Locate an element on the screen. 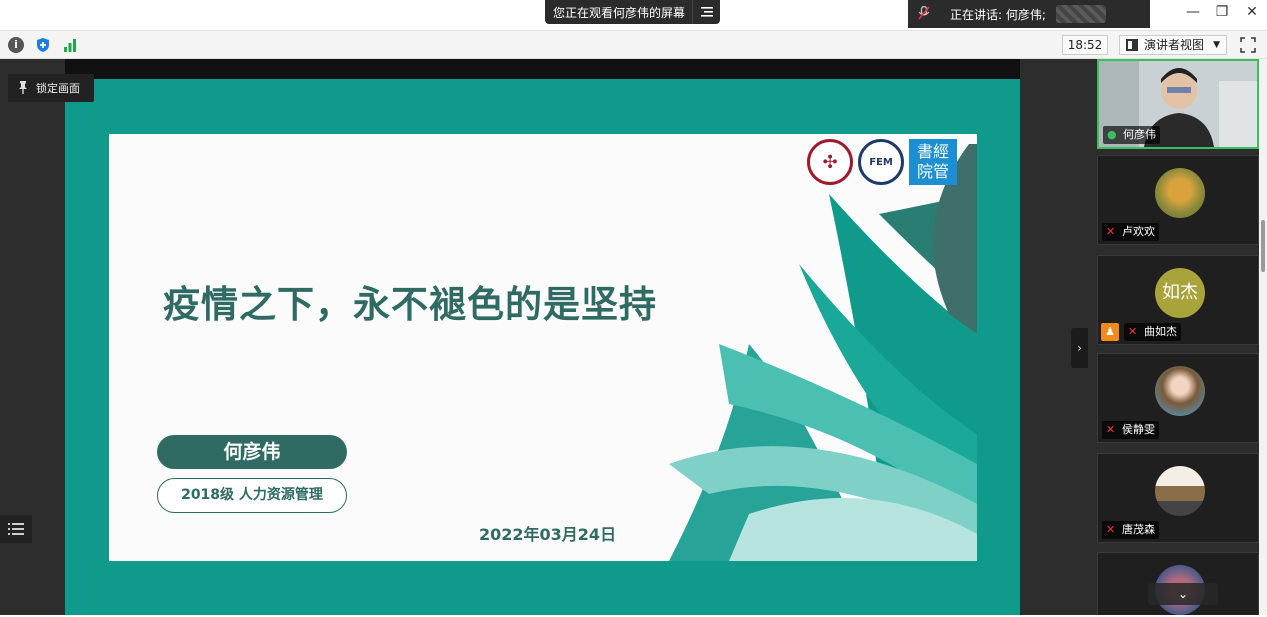  participant-tile: ✕ 卢欢欢 is located at coordinates (1178, 200).